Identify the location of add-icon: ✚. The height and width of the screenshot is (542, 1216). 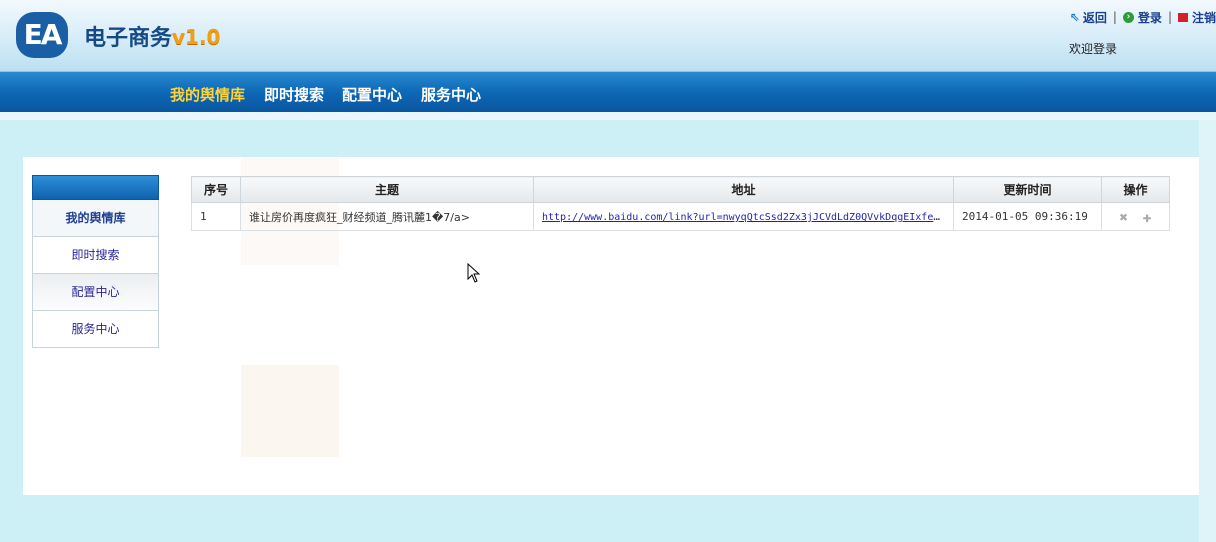
(1147, 217).